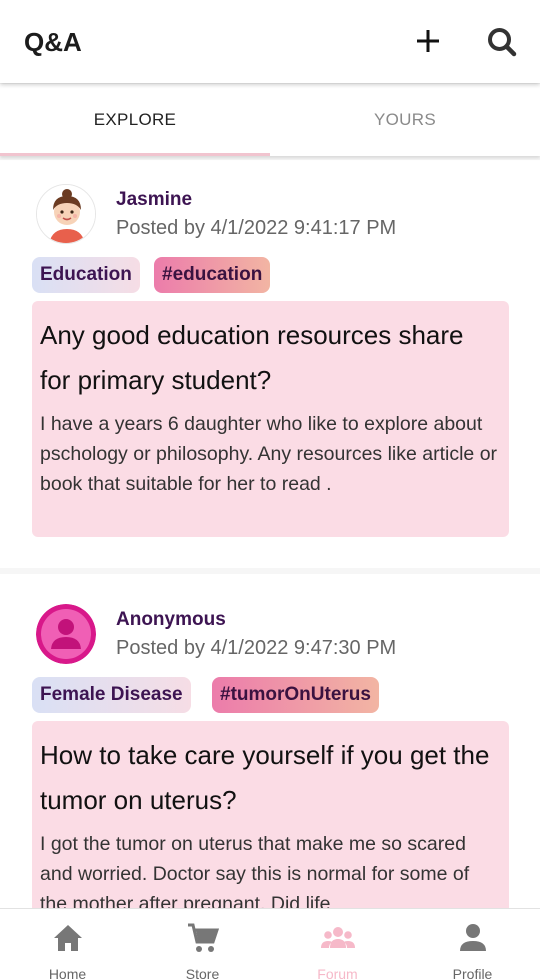 The width and height of the screenshot is (540, 979). What do you see at coordinates (203, 937) in the screenshot?
I see `cart-icon` at bounding box center [203, 937].